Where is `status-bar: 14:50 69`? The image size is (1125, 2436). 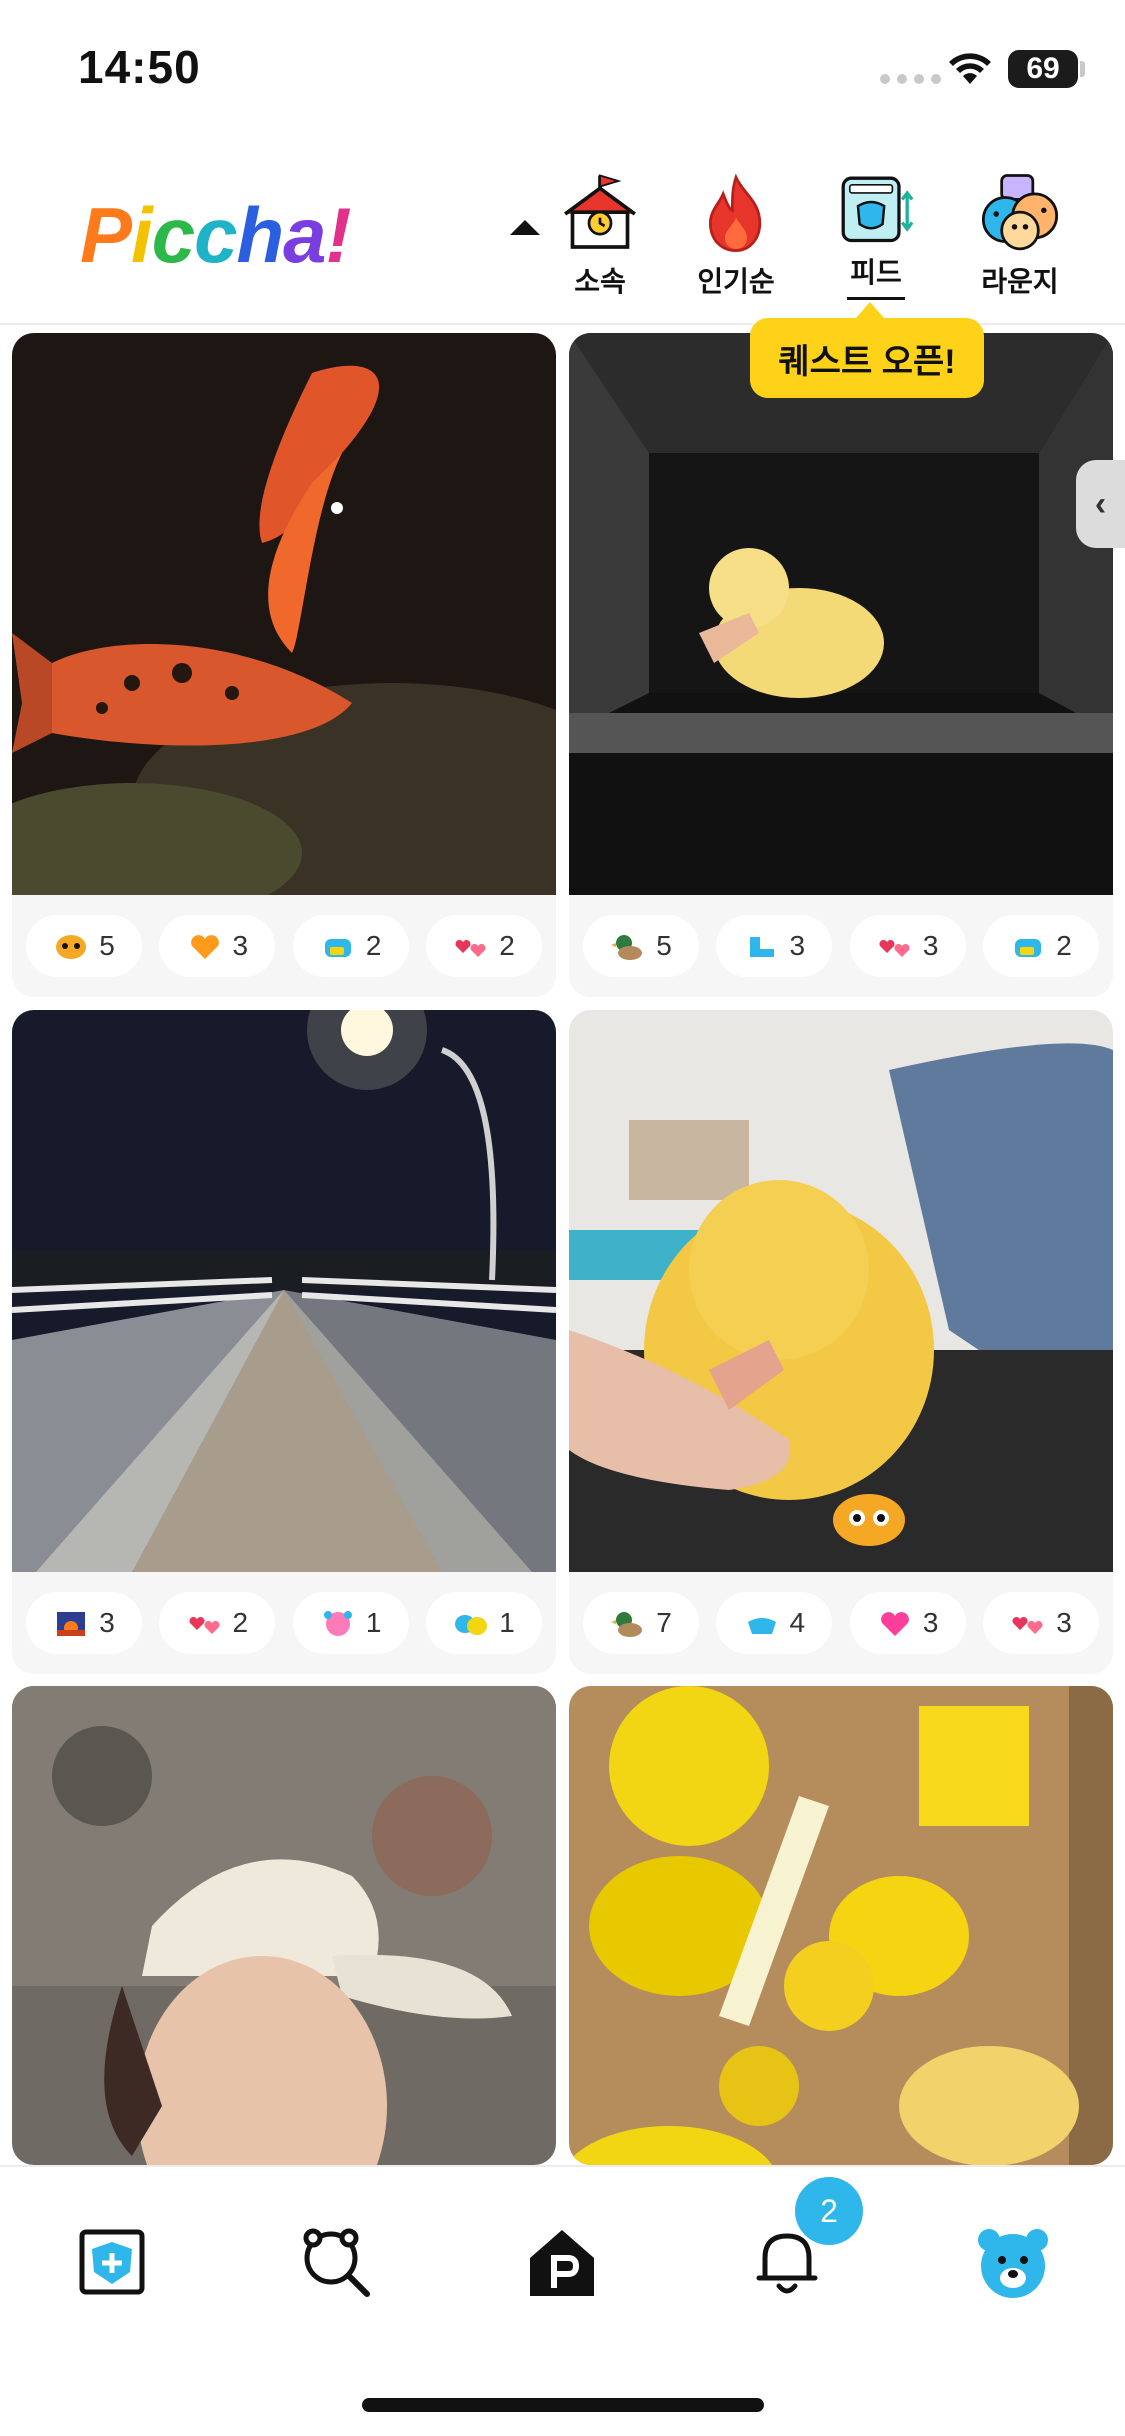
status-bar: 14:50 69 is located at coordinates (562, 70).